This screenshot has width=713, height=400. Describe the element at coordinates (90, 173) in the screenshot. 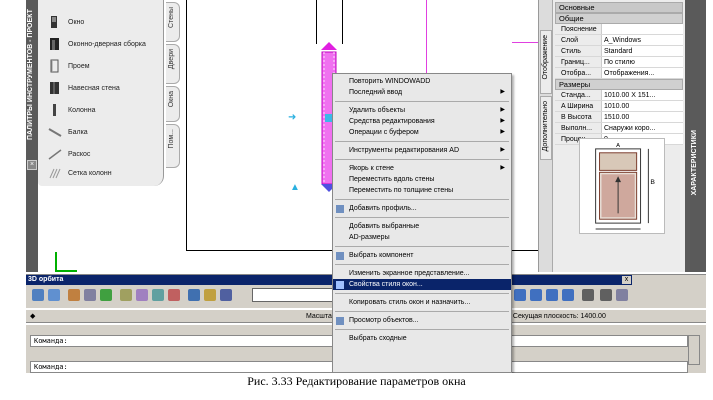

I see `palette-item-label: Сетка колонн` at that location.